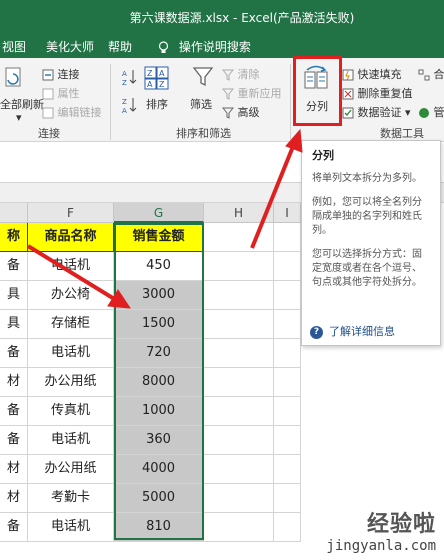 The image size is (444, 560). I want to click on watermark-cn: 经验啦, so click(401, 524).